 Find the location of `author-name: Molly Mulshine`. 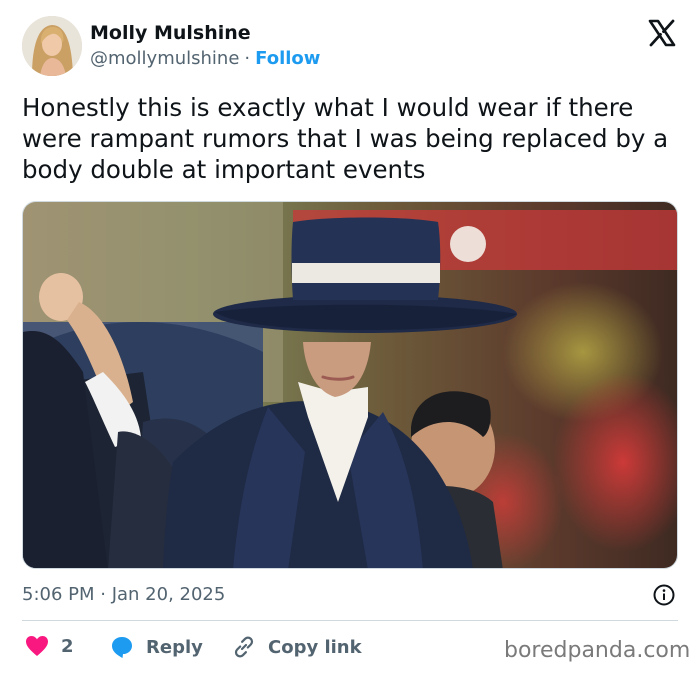

author-name: Molly Mulshine is located at coordinates (170, 33).